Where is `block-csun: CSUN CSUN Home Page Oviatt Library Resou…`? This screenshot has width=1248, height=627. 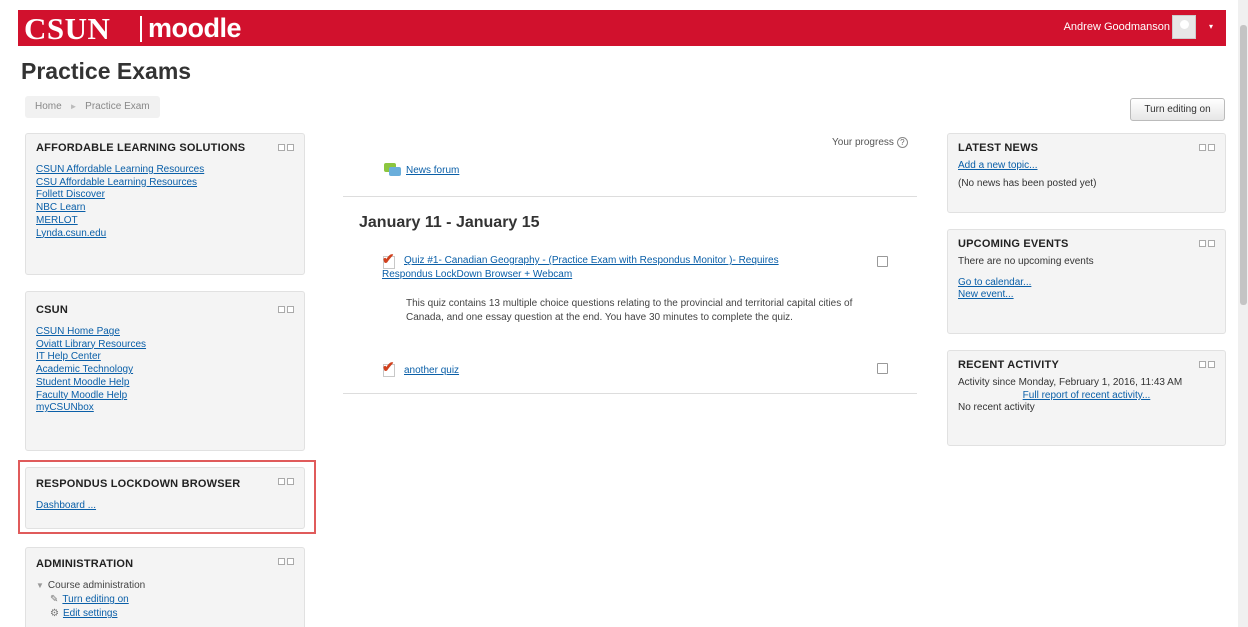
block-csun: CSUN CSUN Home Page Oviatt Library Resou… is located at coordinates (165, 371).